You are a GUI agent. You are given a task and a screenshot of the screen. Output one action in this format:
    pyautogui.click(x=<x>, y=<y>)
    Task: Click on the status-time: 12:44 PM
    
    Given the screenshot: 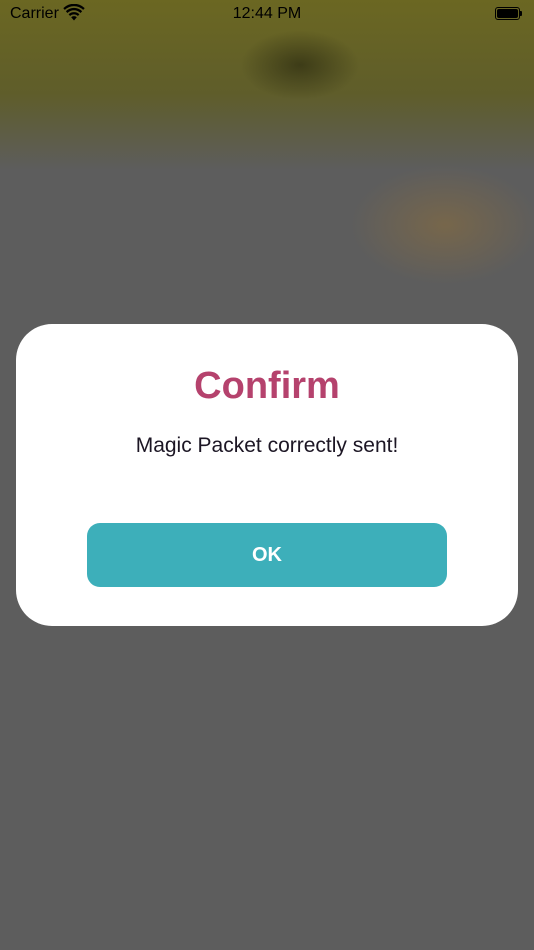 What is the action you would take?
    pyautogui.click(x=267, y=13)
    